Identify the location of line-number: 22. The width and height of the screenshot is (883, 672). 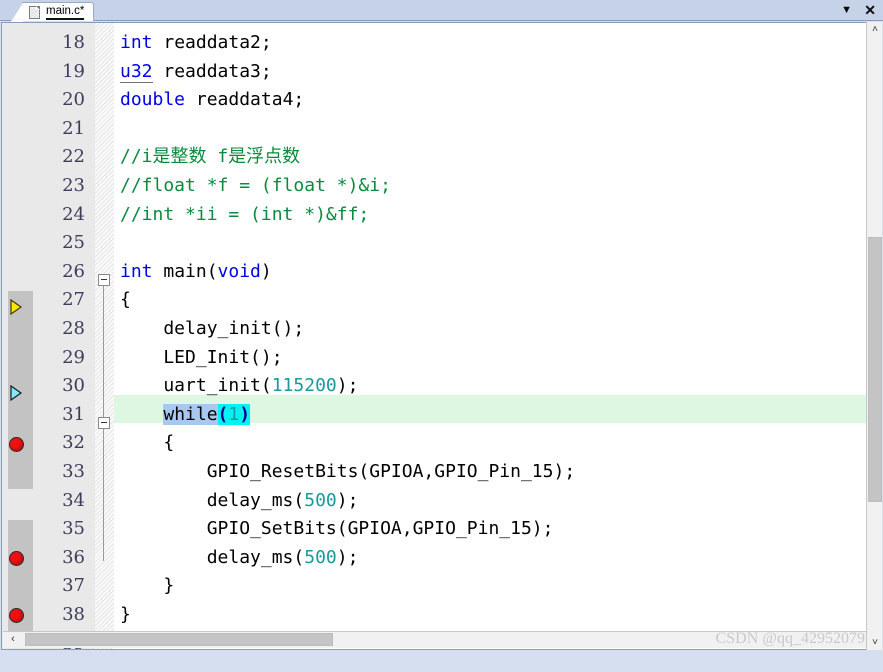
(73, 157).